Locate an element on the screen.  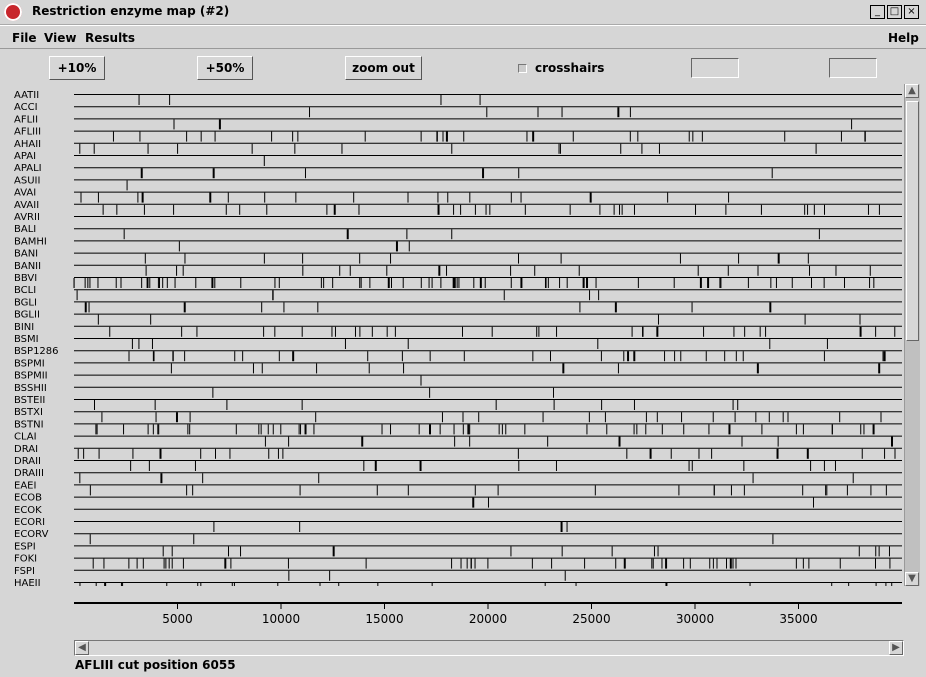
enzyme-label: AFLII is located at coordinates (26, 119).